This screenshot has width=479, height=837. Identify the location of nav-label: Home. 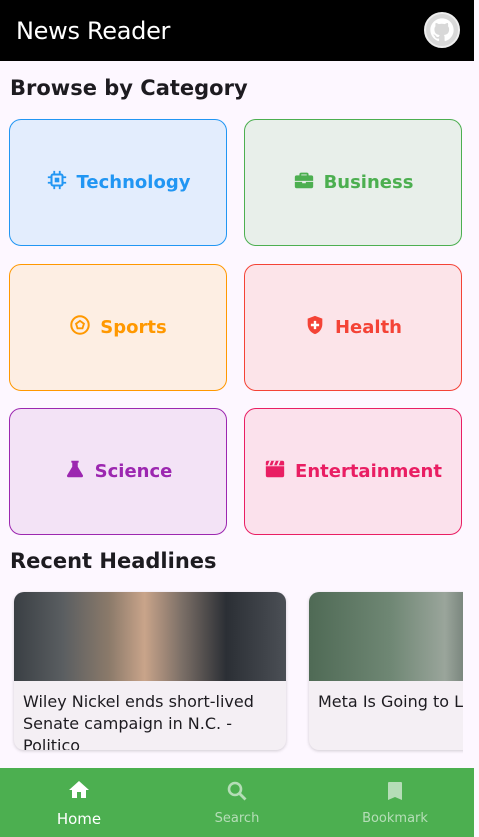
(79, 818).